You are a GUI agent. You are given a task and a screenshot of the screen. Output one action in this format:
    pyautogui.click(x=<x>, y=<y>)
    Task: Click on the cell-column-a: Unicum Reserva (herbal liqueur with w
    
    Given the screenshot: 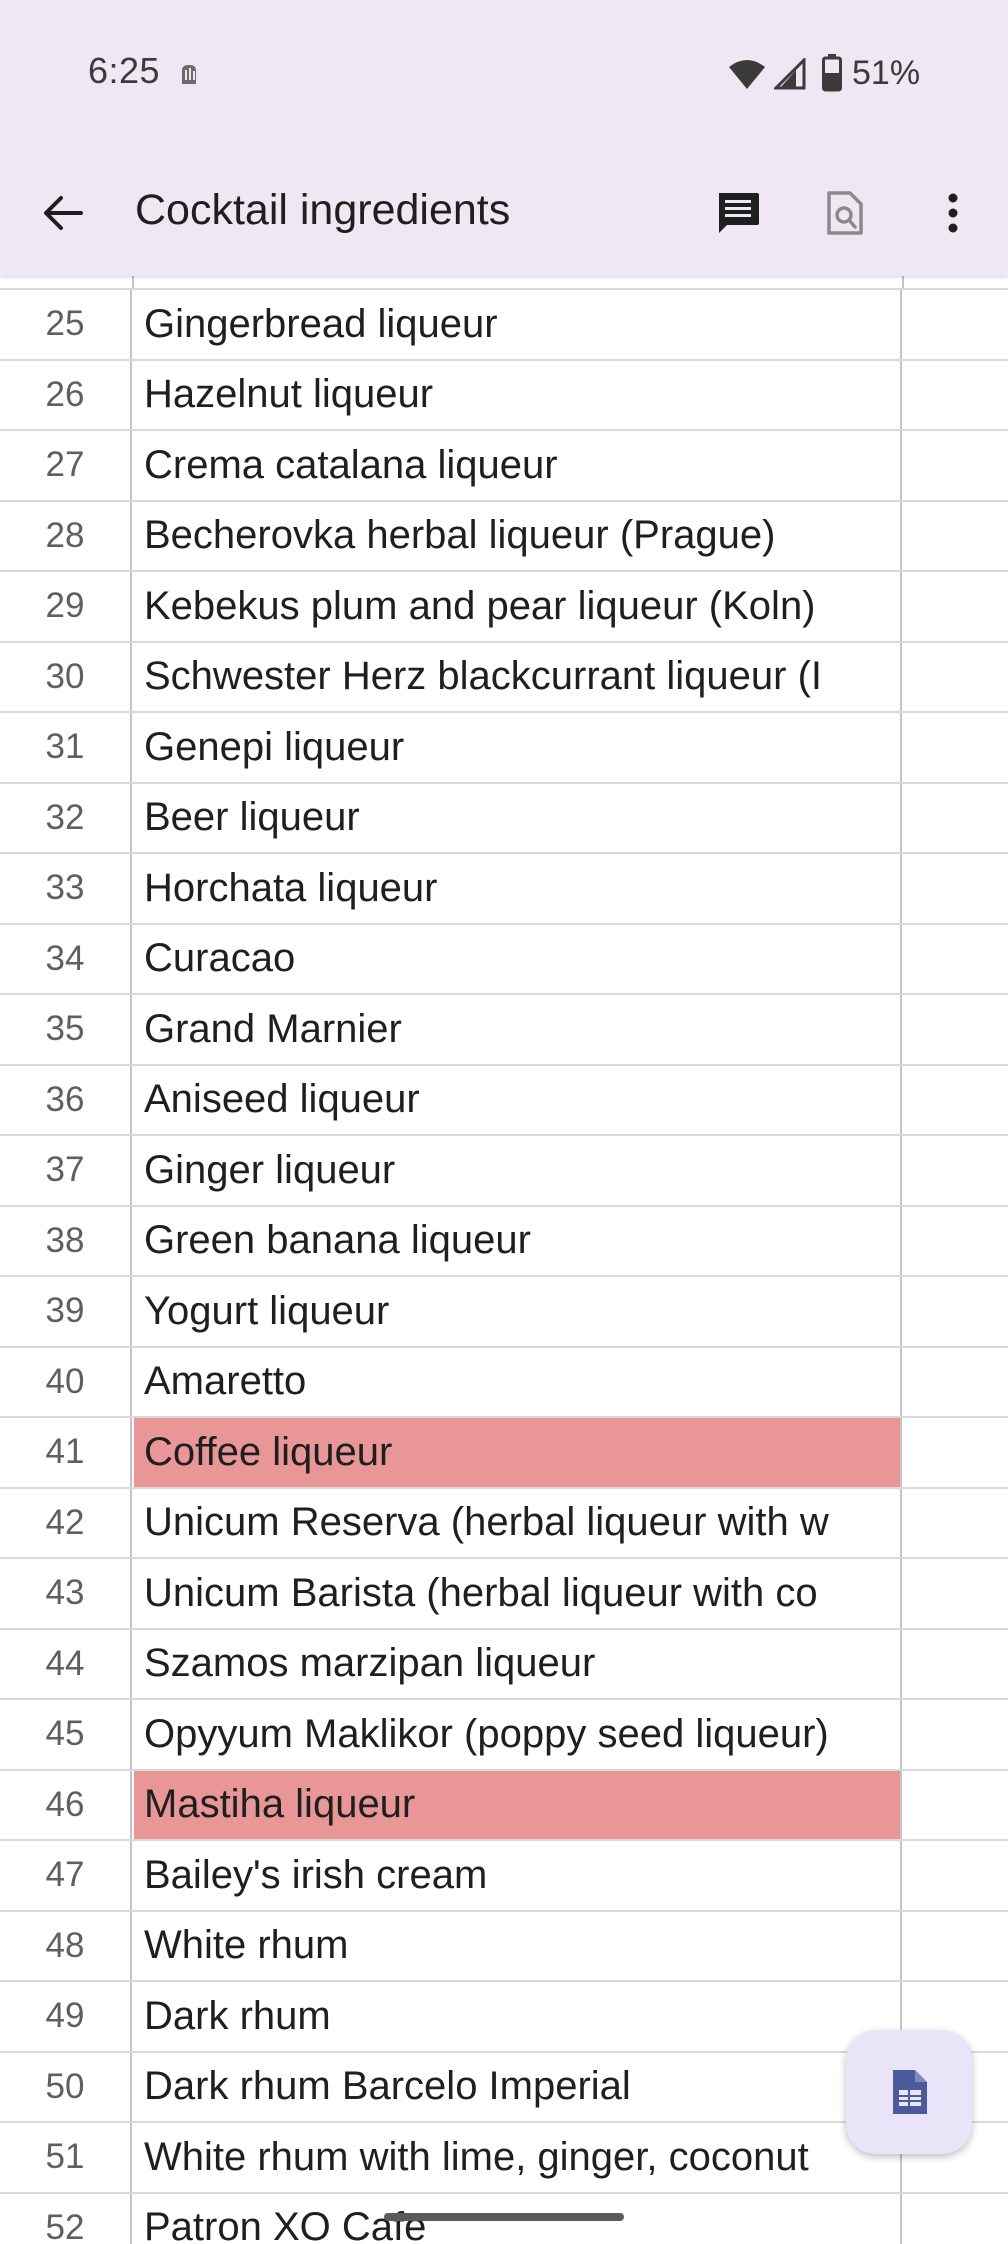 What is the action you would take?
    pyautogui.click(x=518, y=1522)
    